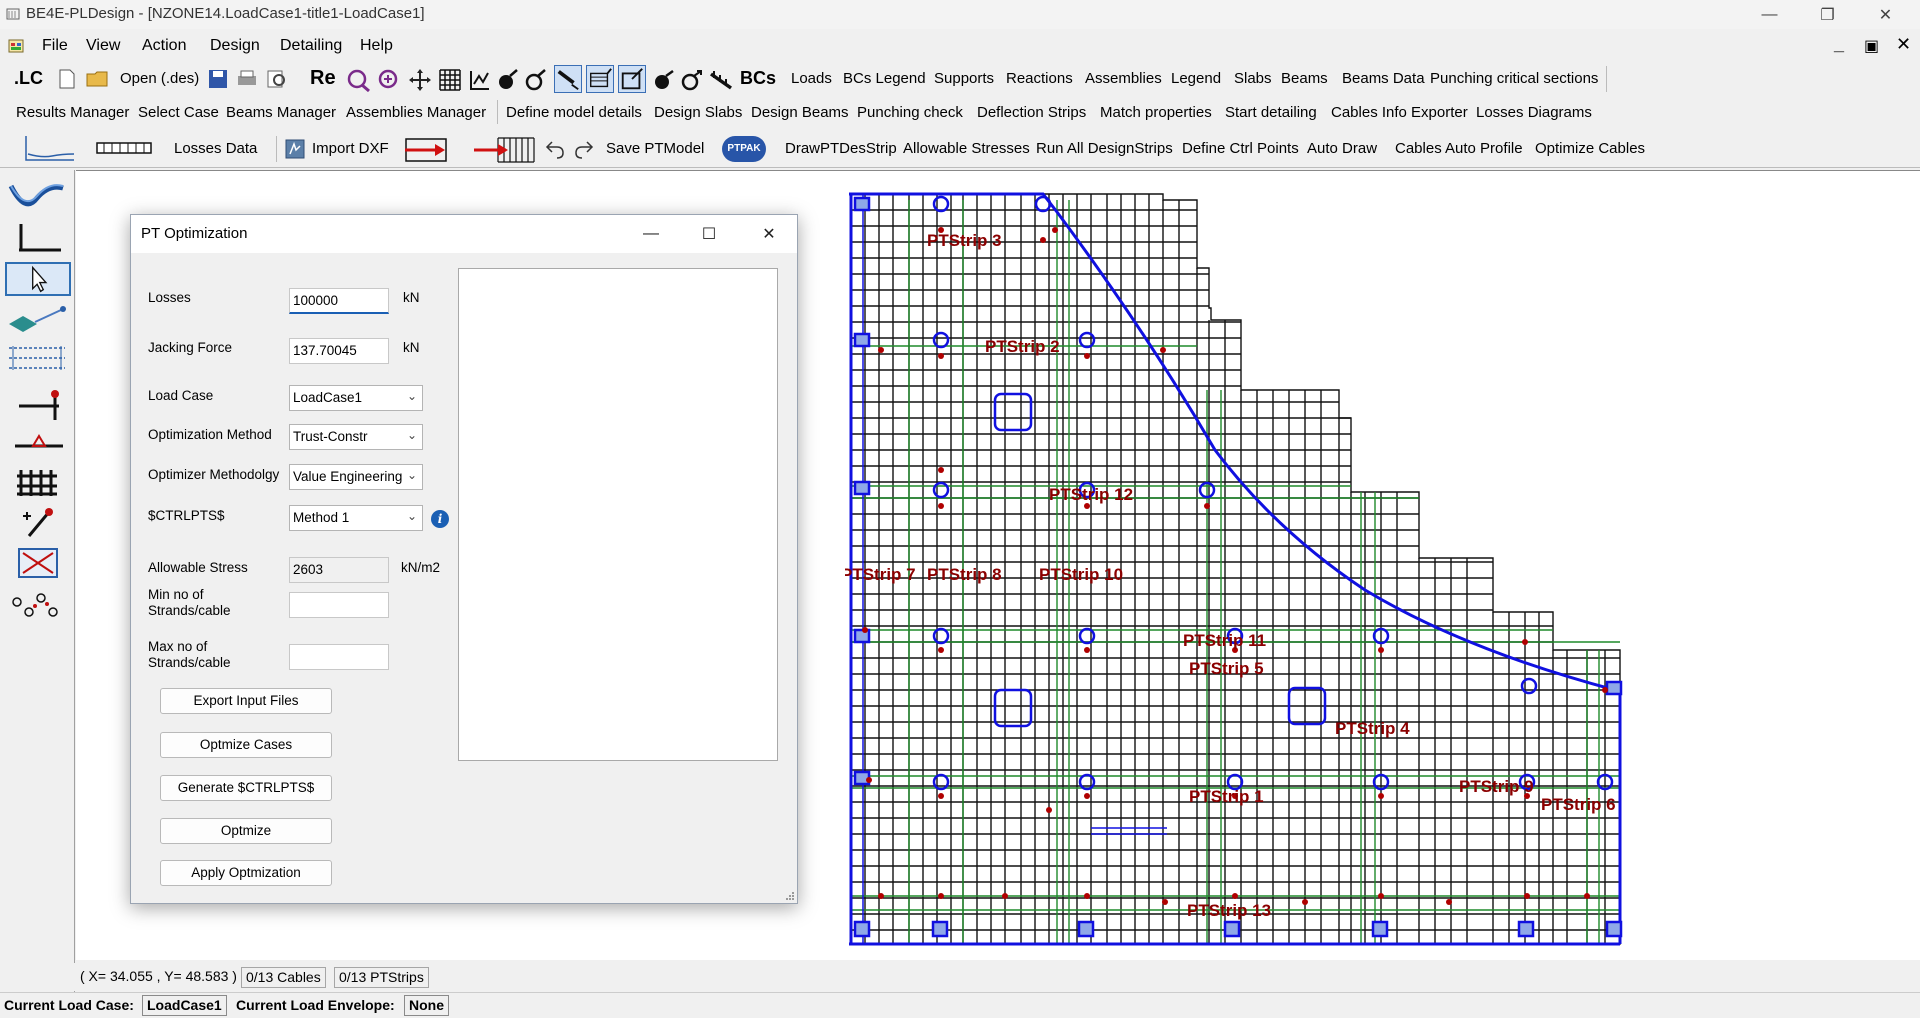 The height and width of the screenshot is (1018, 1920). What do you see at coordinates (124, 148) in the screenshot?
I see `strip-icon` at bounding box center [124, 148].